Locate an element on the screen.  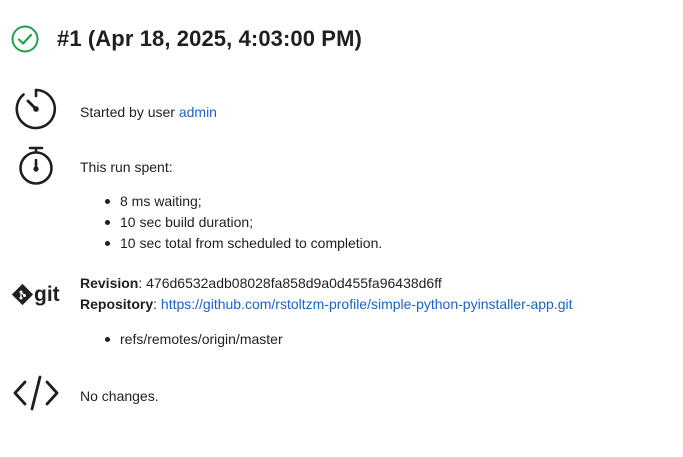
user-link-admin: admin is located at coordinates (198, 112).